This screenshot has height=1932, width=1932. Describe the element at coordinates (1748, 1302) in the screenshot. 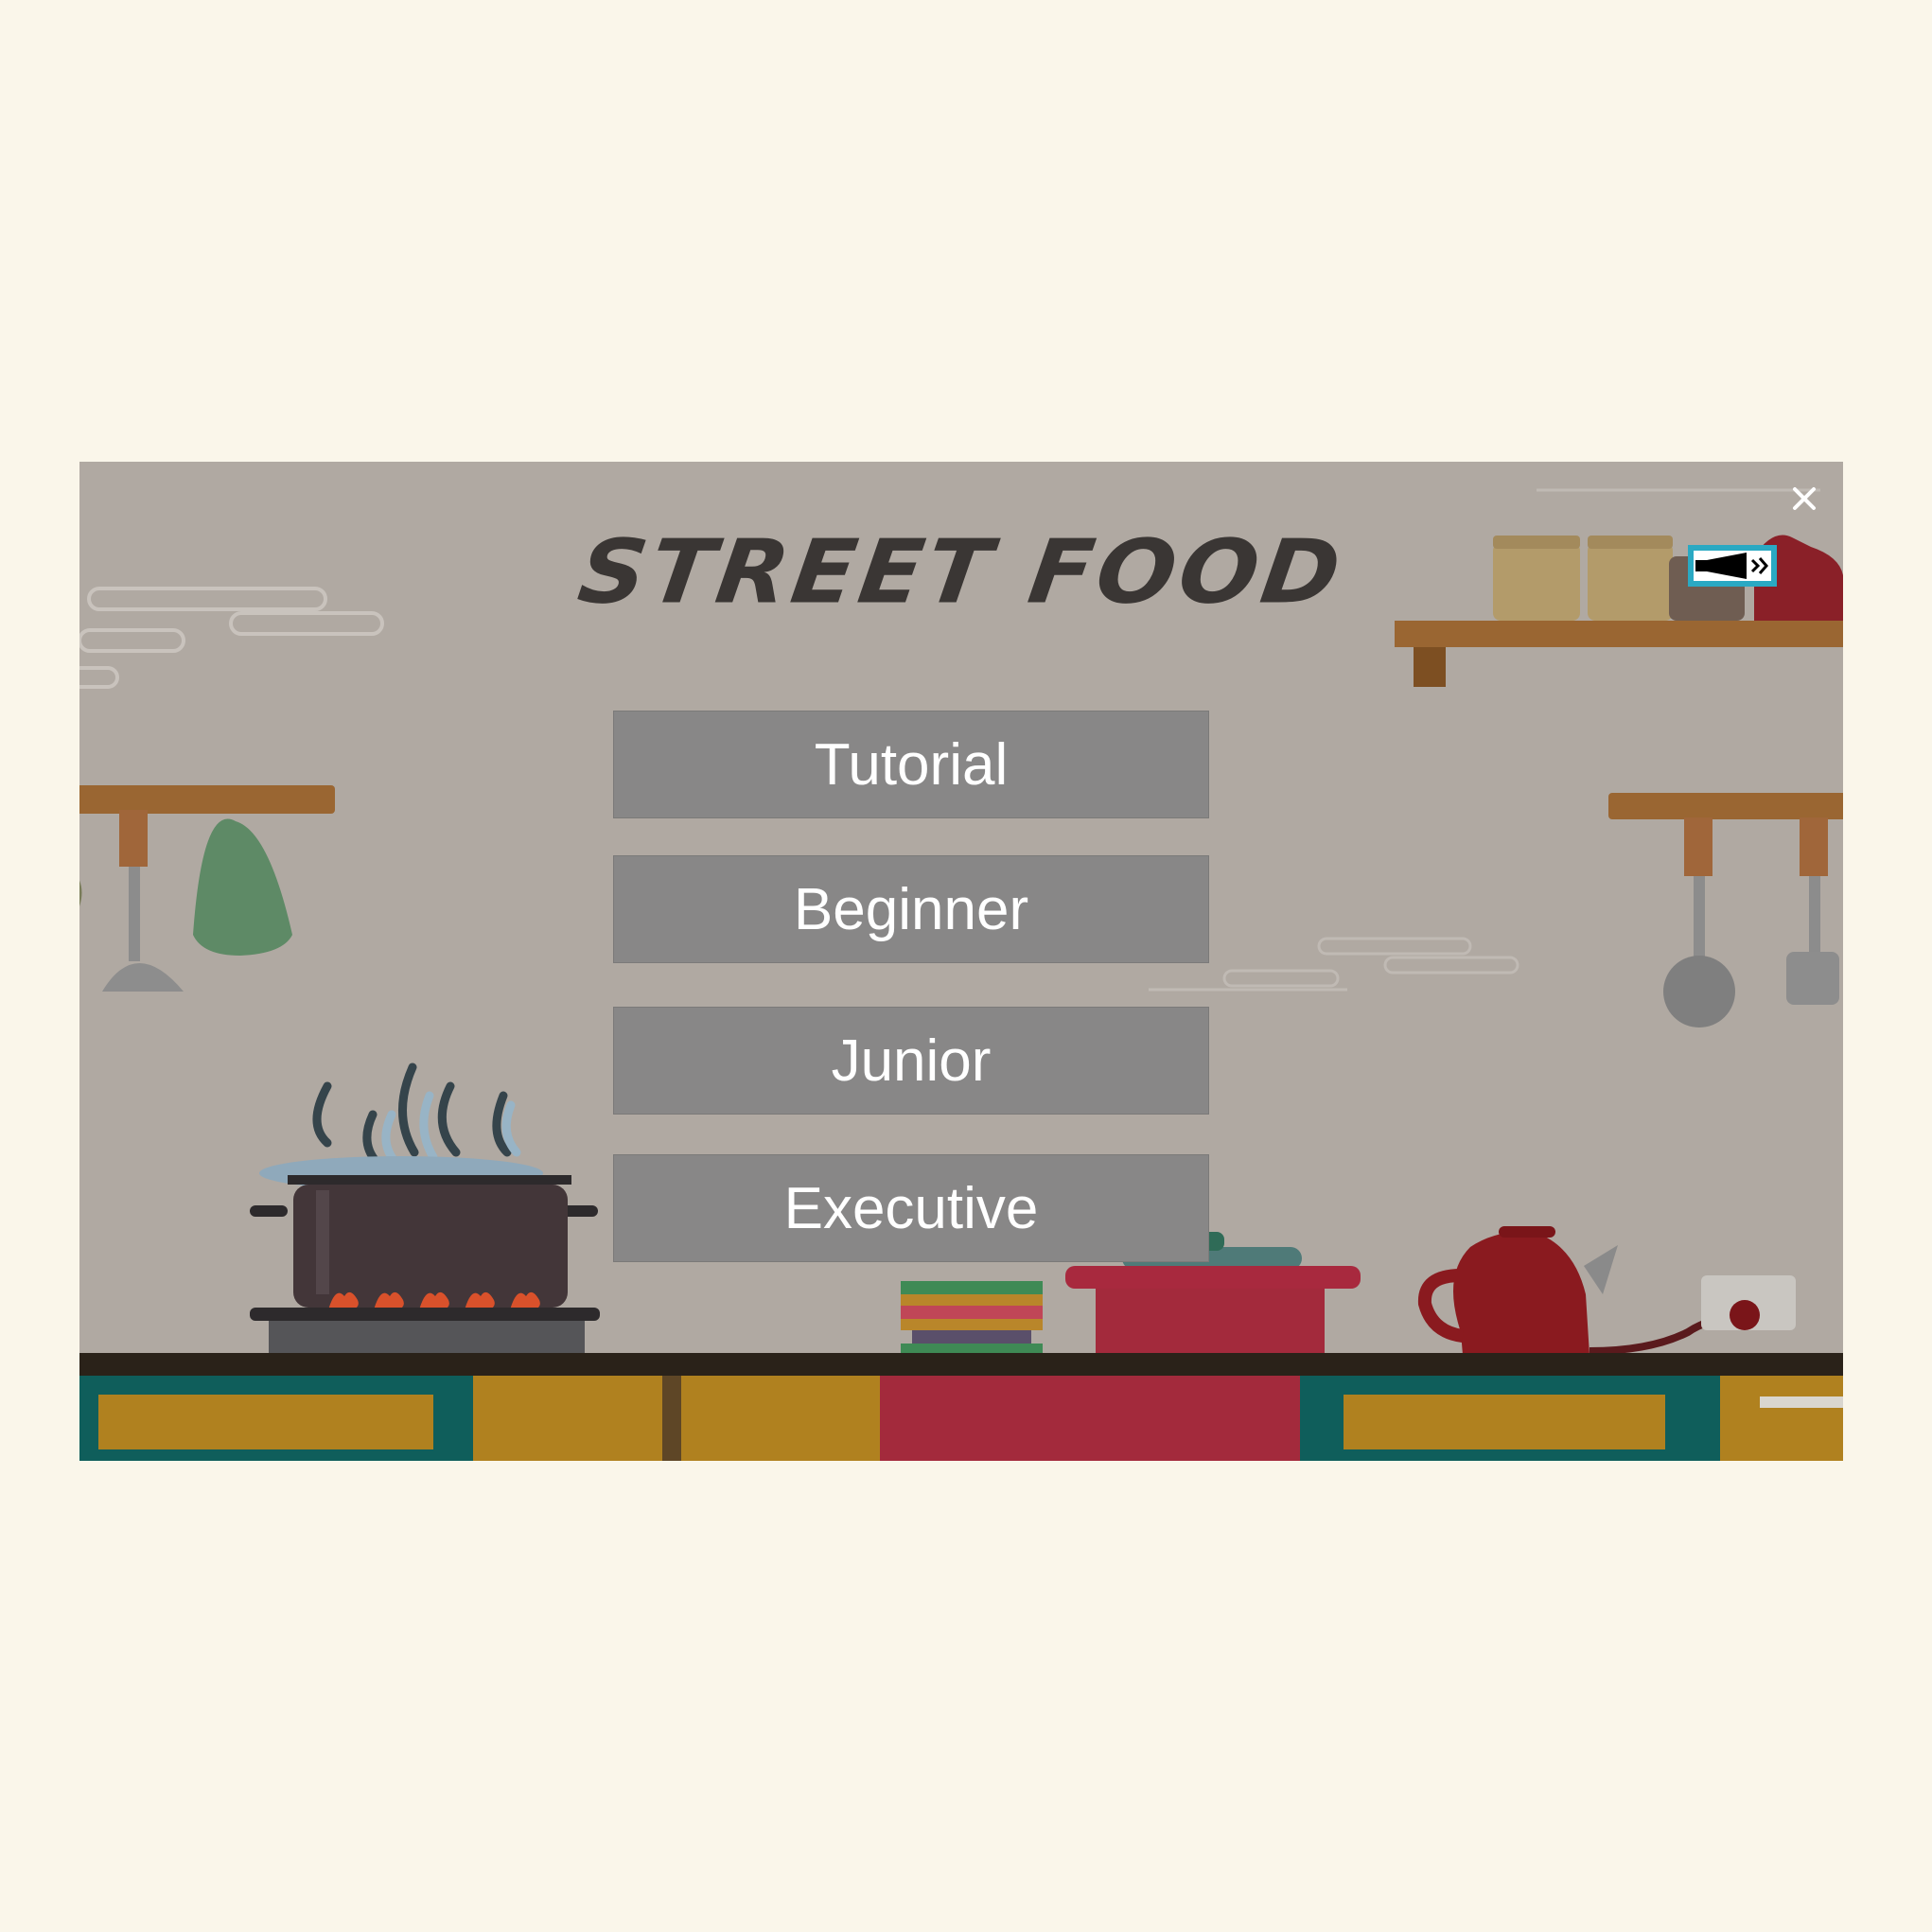

I see `wall-socket` at that location.